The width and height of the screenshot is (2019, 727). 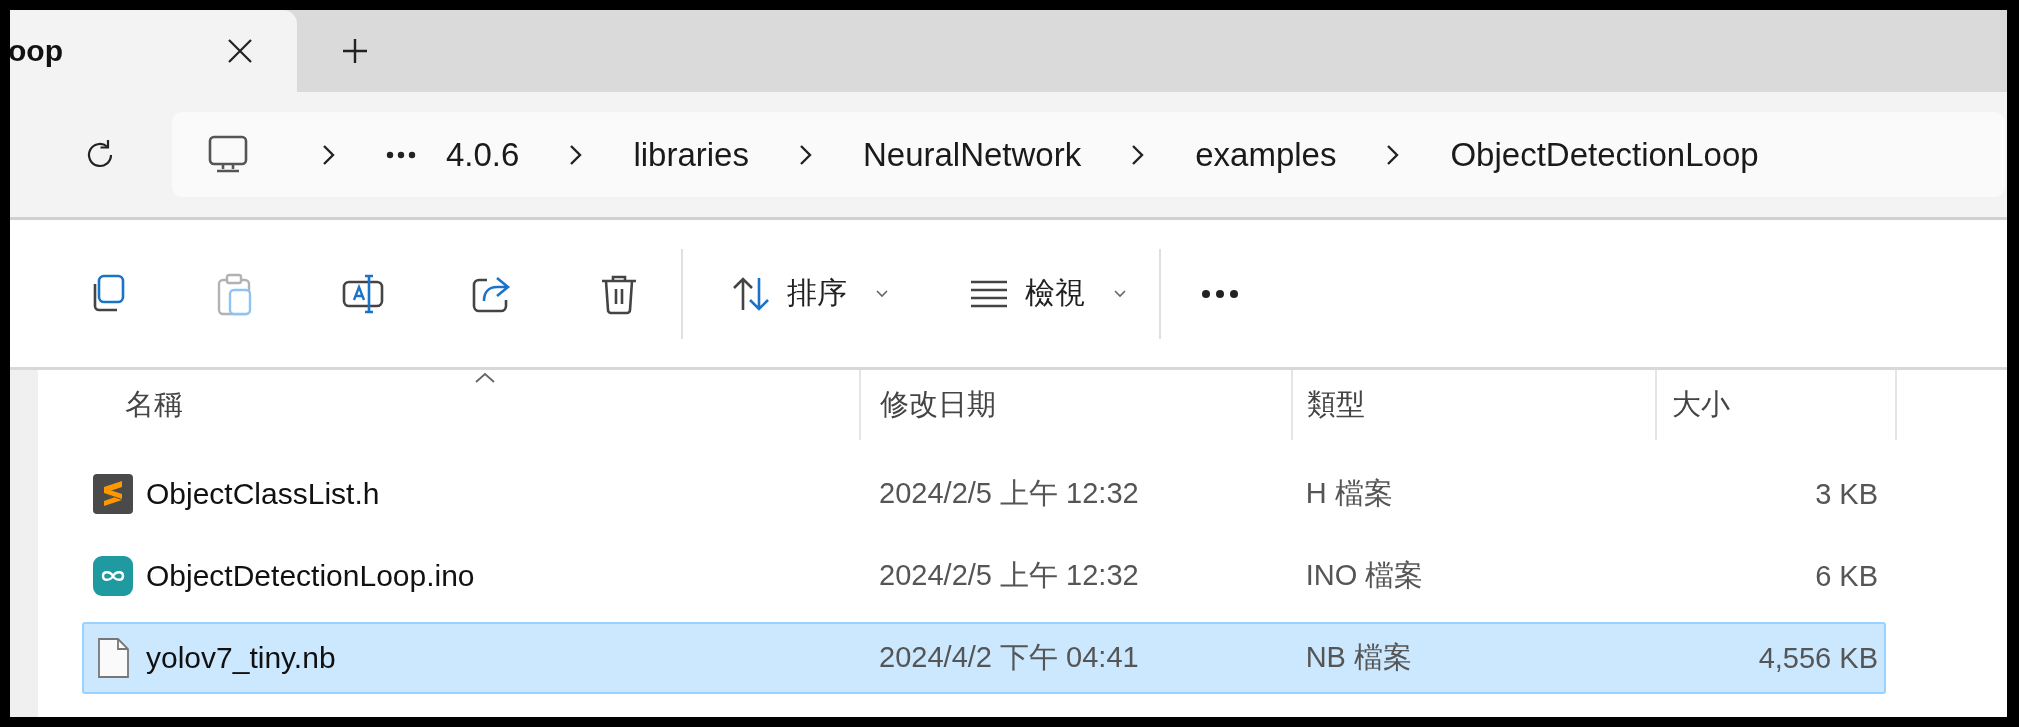 What do you see at coordinates (355, 51) in the screenshot?
I see `new-tab-icon` at bounding box center [355, 51].